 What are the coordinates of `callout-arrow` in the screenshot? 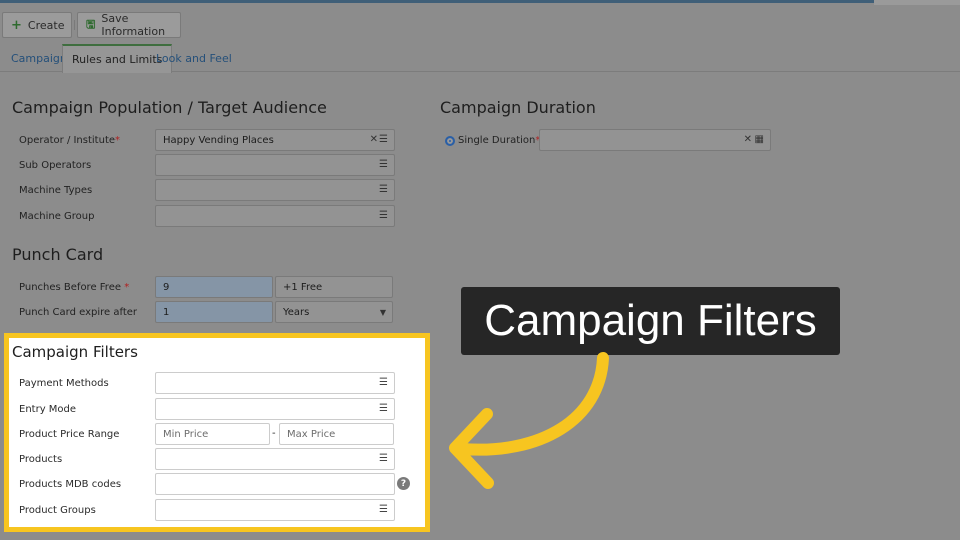 It's located at (529, 420).